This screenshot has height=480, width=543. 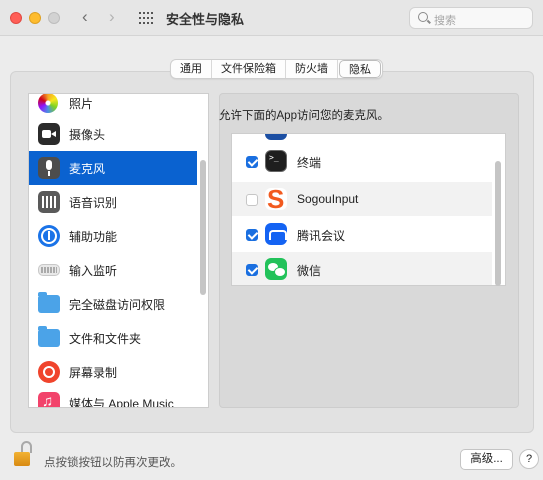 I want to click on sidebar-item-input-monitoring: 输入监听, so click(x=113, y=270).